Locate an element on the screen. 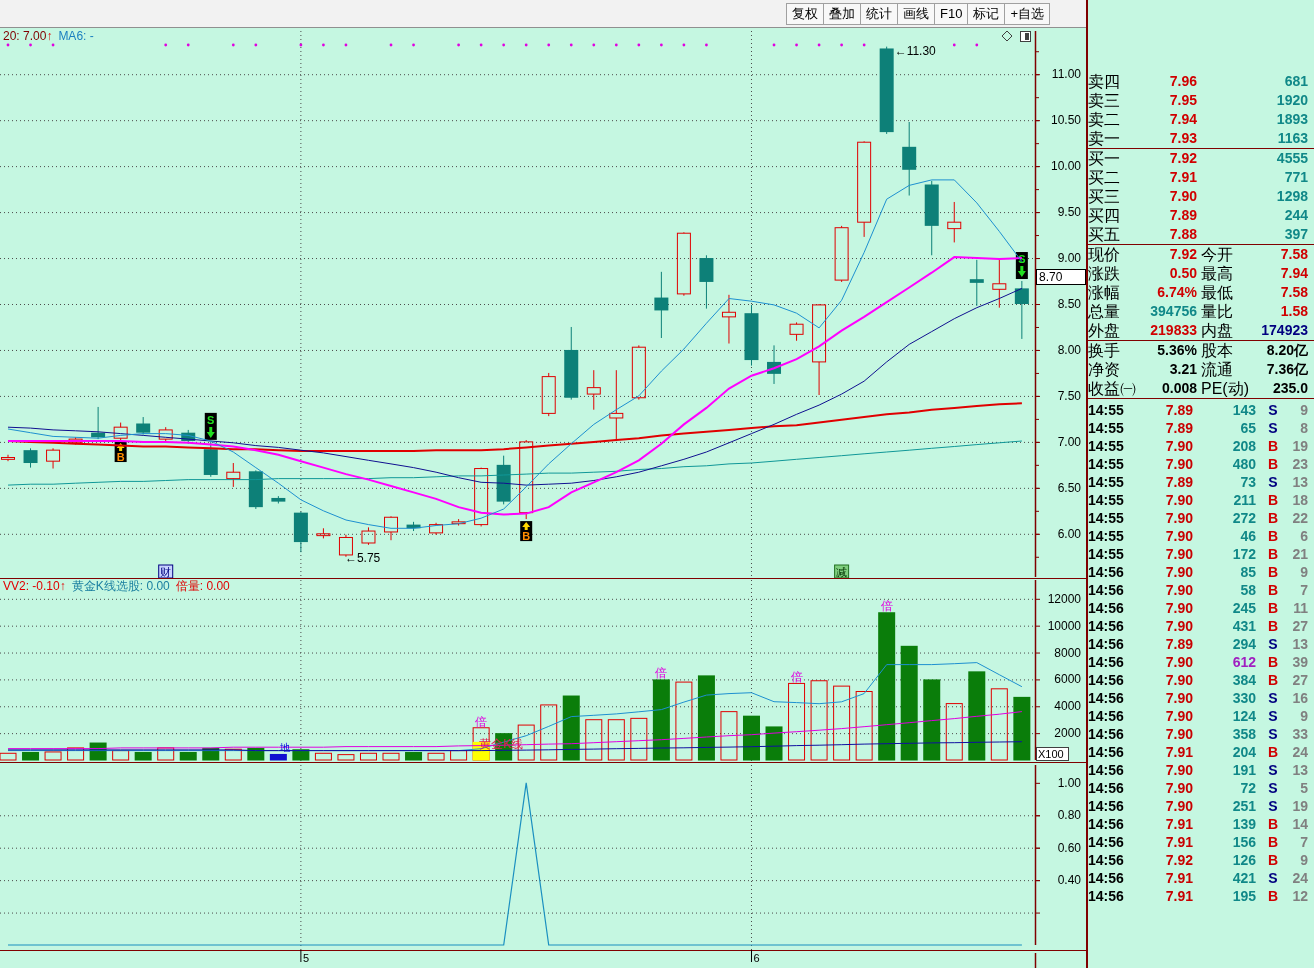  quote-value: 219833 is located at coordinates (1173, 330).